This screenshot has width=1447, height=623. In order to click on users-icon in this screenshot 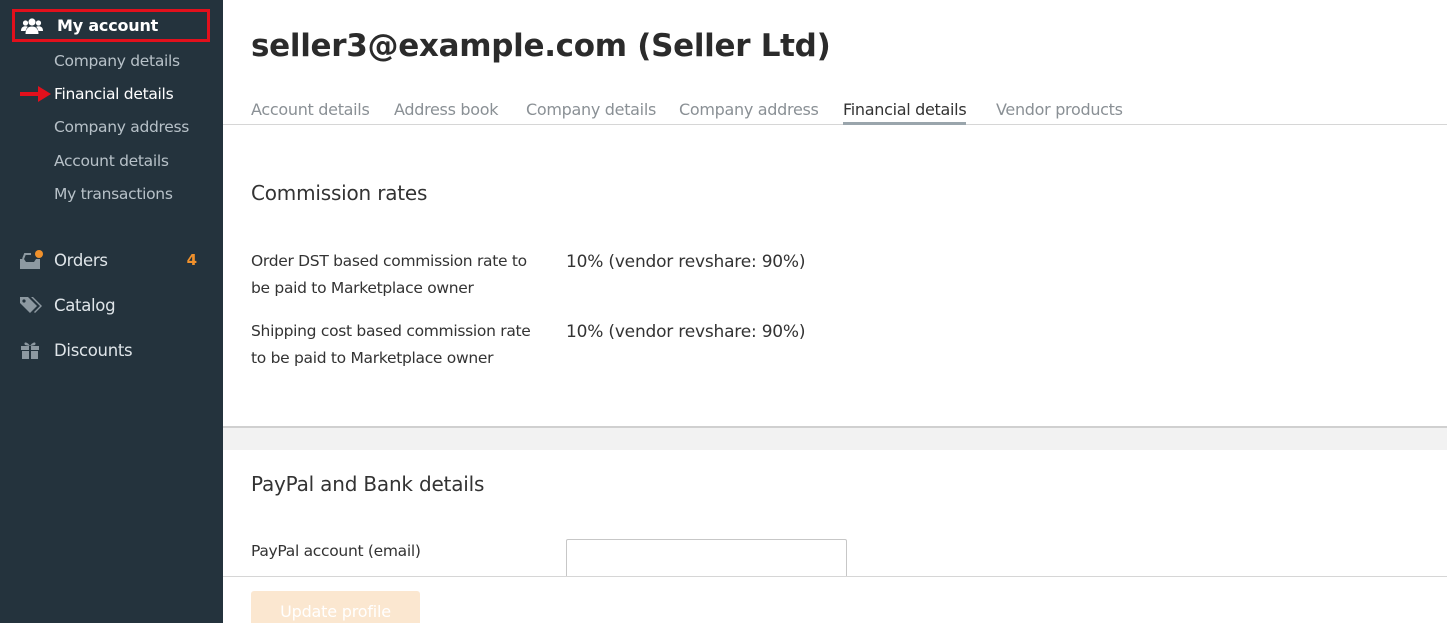, I will do `click(33, 26)`.